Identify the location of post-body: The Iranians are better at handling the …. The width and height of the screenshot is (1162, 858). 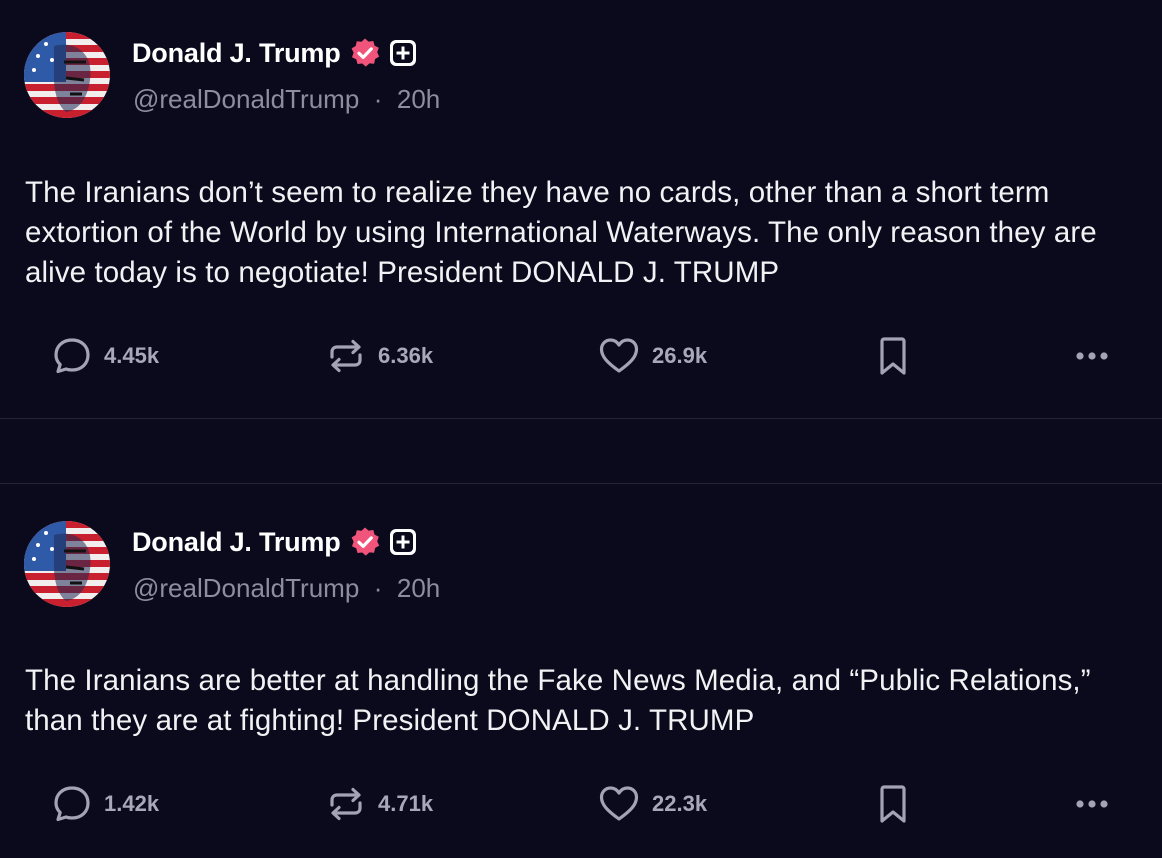
(558, 700).